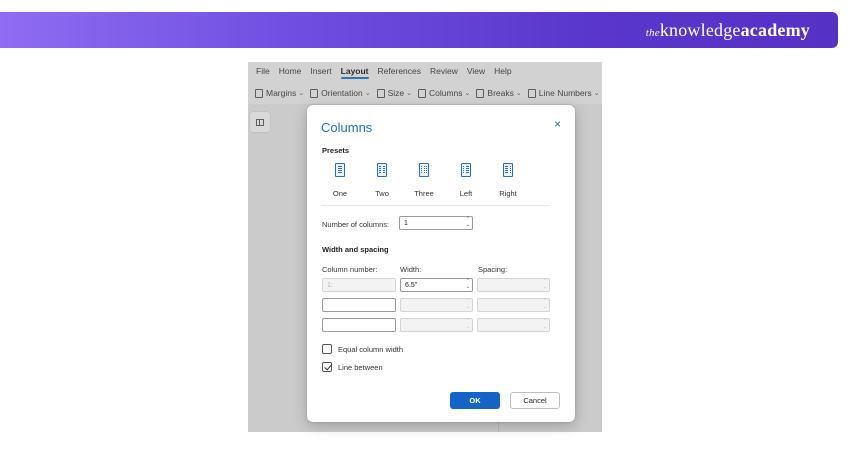 This screenshot has width=850, height=450. I want to click on number-of-columns-input: 1 ⌃ ⌄, so click(436, 223).